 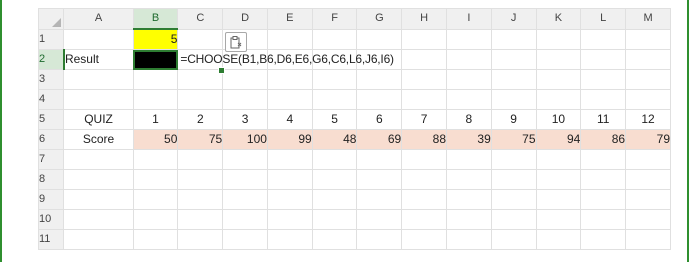 I want to click on row-header-4: 4, so click(x=51, y=99).